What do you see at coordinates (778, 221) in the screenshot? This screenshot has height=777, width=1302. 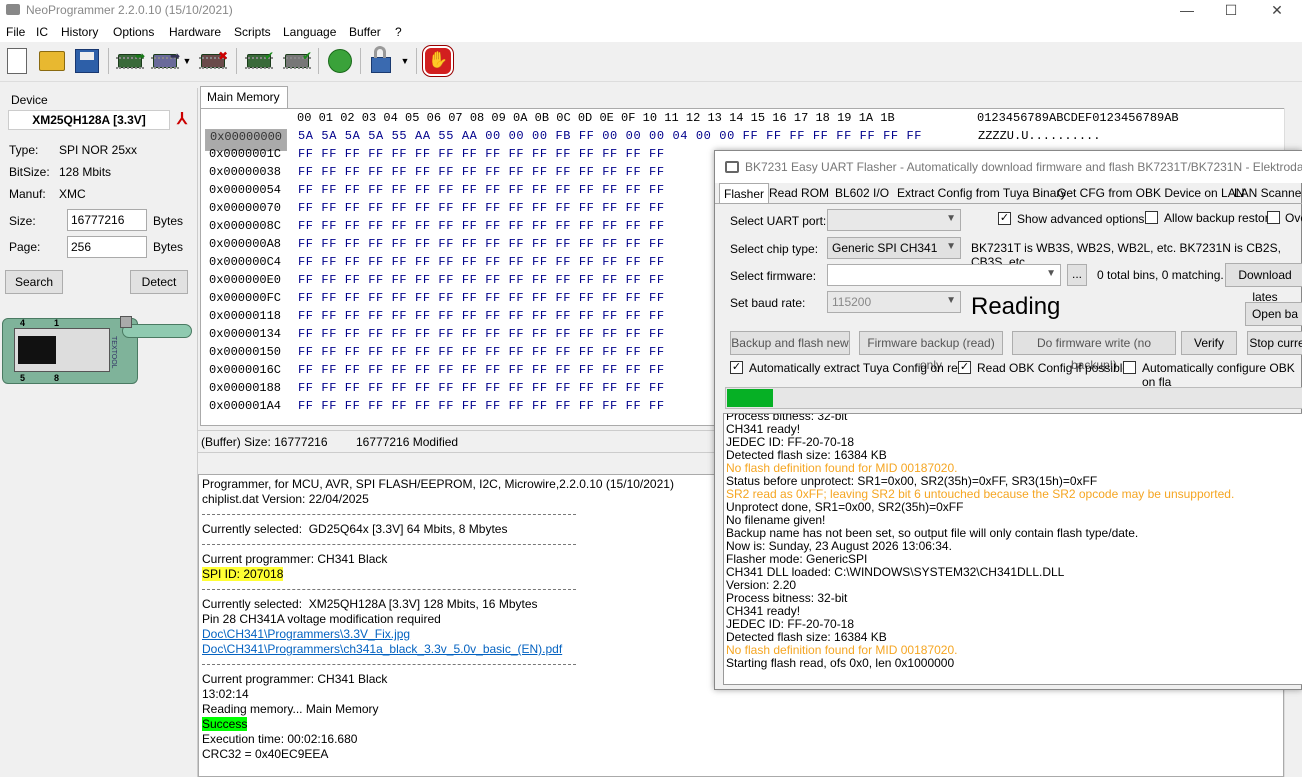 I see `uart-label: Select UART port:` at bounding box center [778, 221].